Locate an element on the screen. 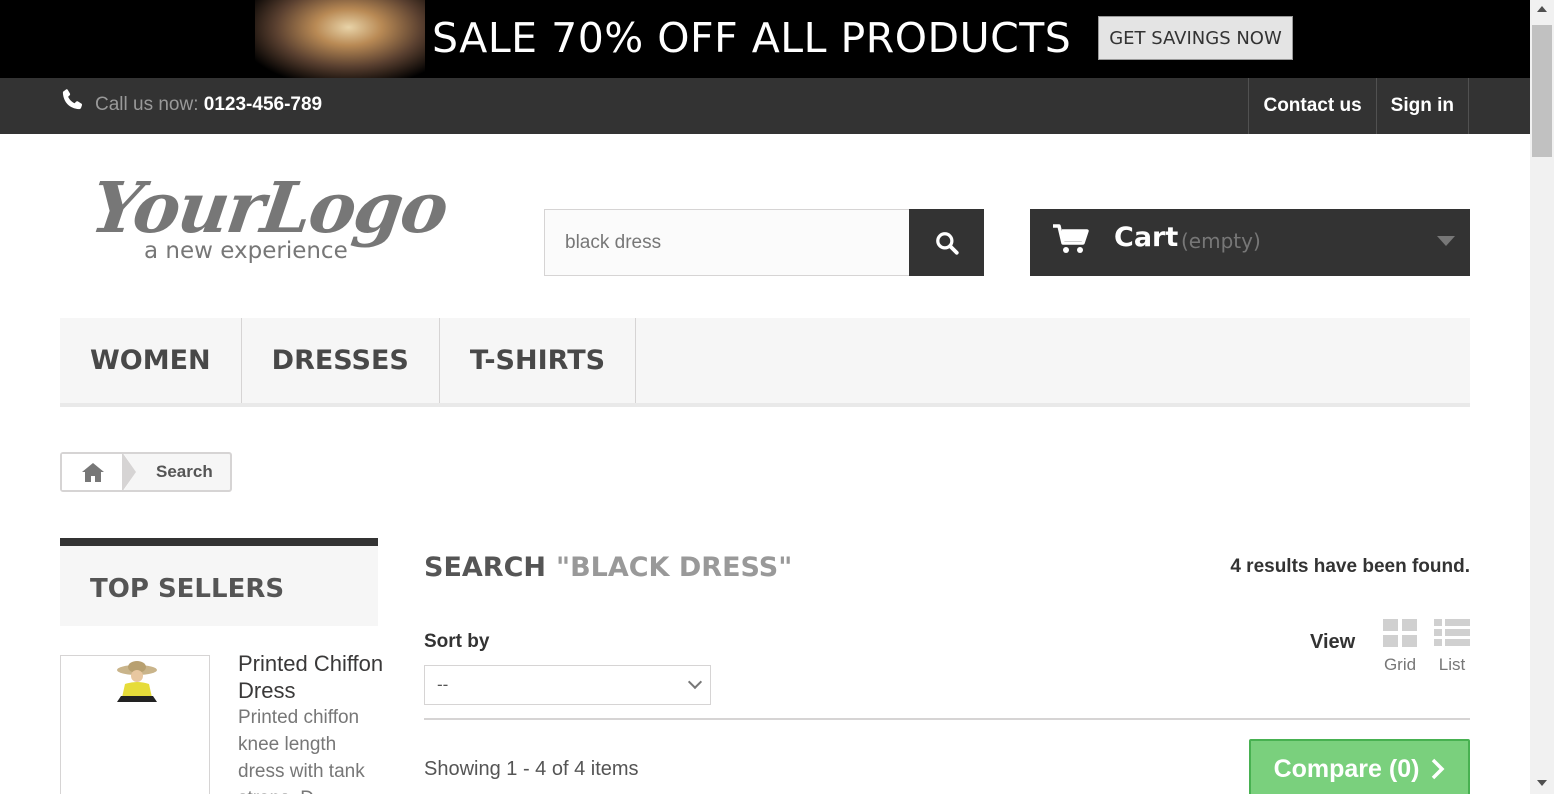 This screenshot has width=1554, height=794. product-thumbnail is located at coordinates (135, 724).